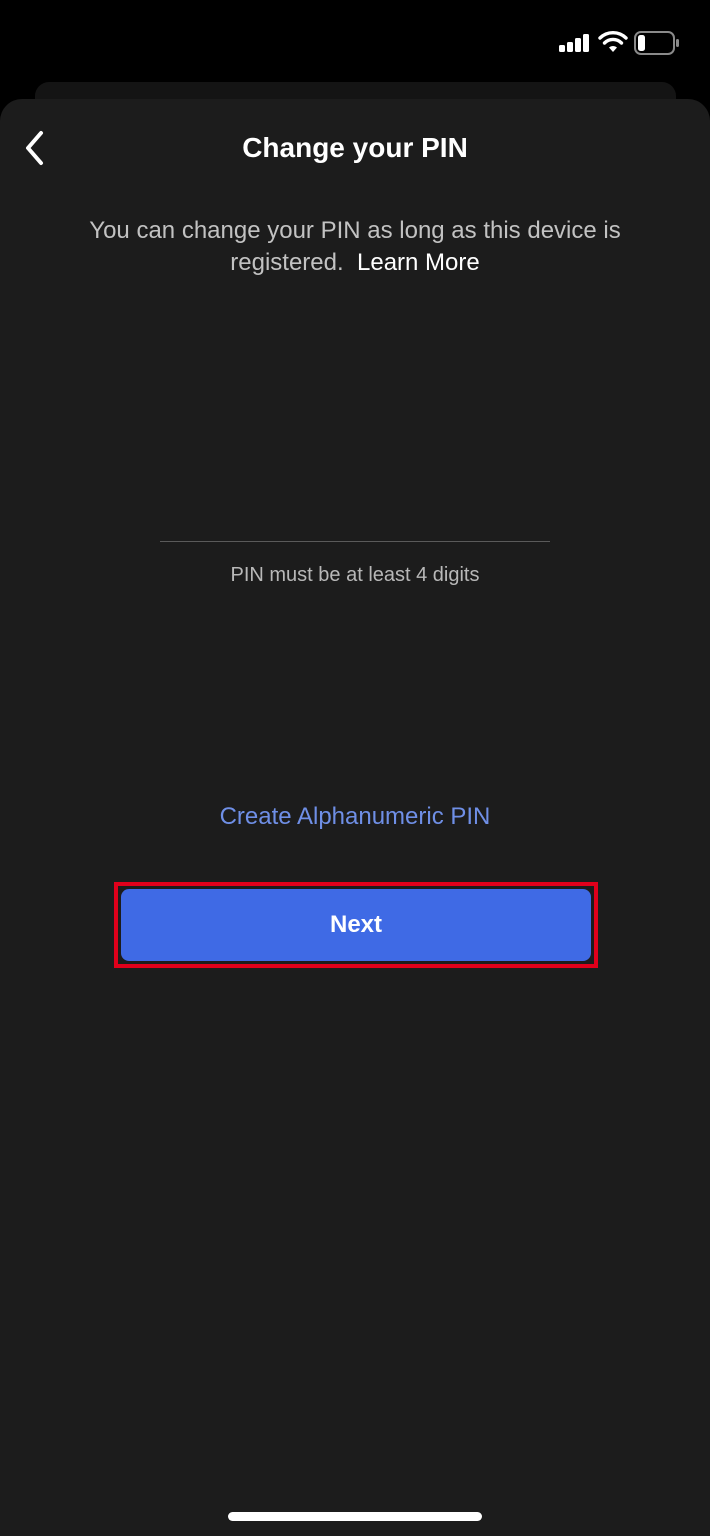  What do you see at coordinates (355, 511) in the screenshot?
I see `pin-input` at bounding box center [355, 511].